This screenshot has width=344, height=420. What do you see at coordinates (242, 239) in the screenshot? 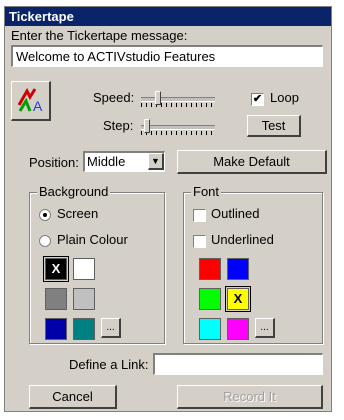
I see `underlined-label: Underlined` at bounding box center [242, 239].